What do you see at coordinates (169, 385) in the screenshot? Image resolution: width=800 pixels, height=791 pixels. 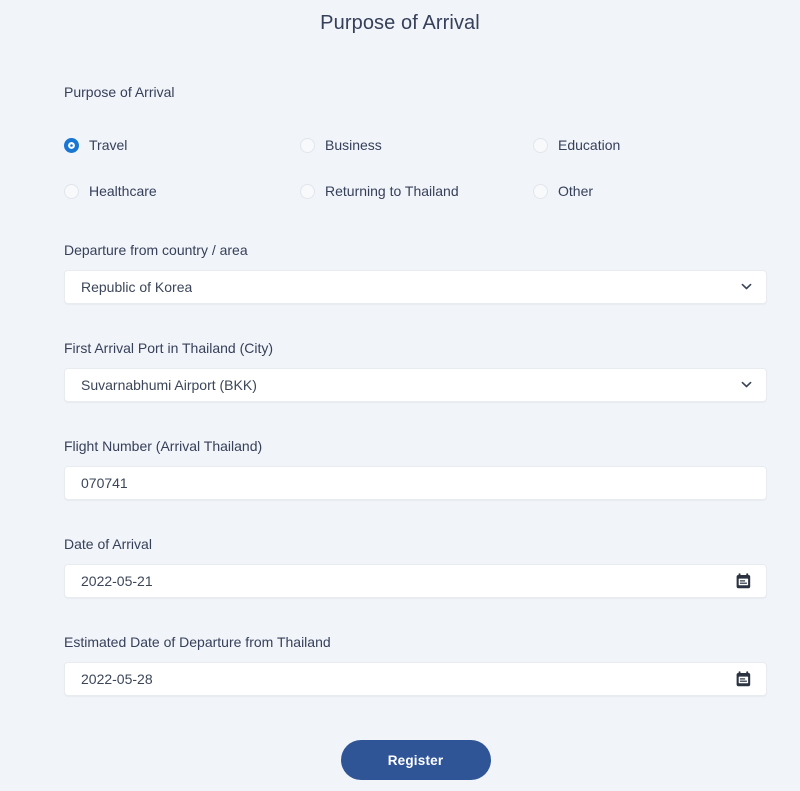 I see `arrival-port-value: Suvarnabhumi Airport (BKK)` at bounding box center [169, 385].